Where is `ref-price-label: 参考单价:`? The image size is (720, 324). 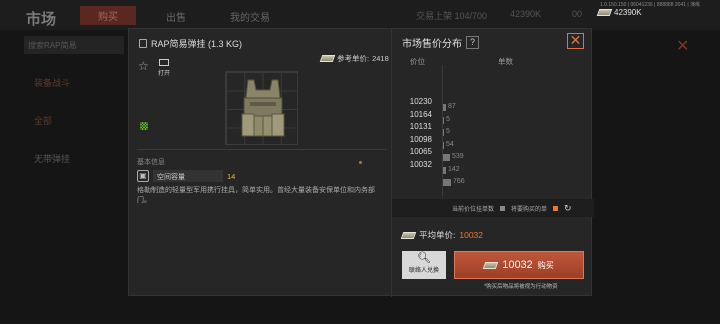 ref-price-label: 参考单价: is located at coordinates (353, 58).